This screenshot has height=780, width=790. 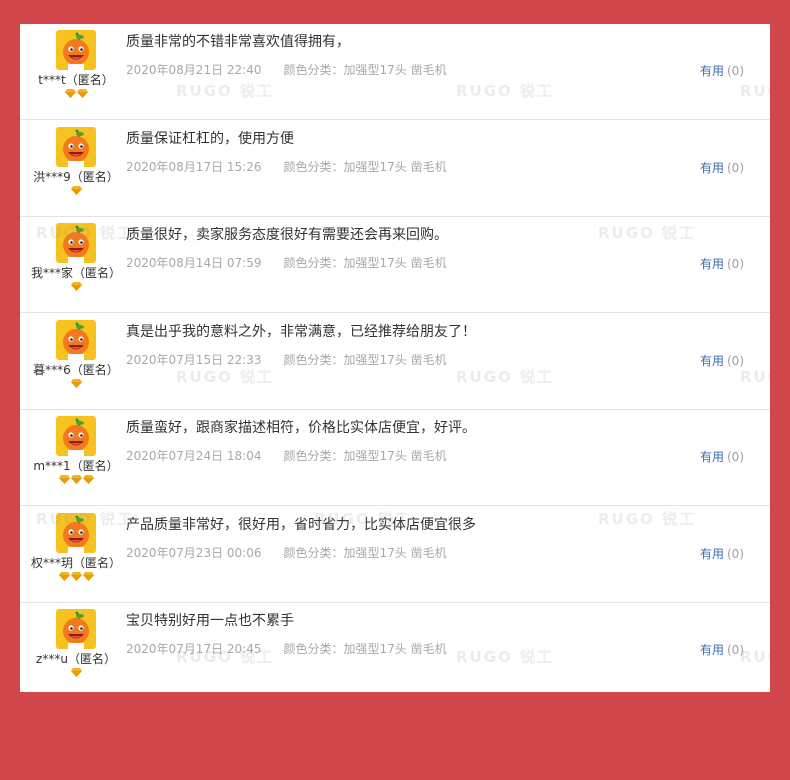 I want to click on reviewer-name: t***t（匿名）, so click(x=76, y=80).